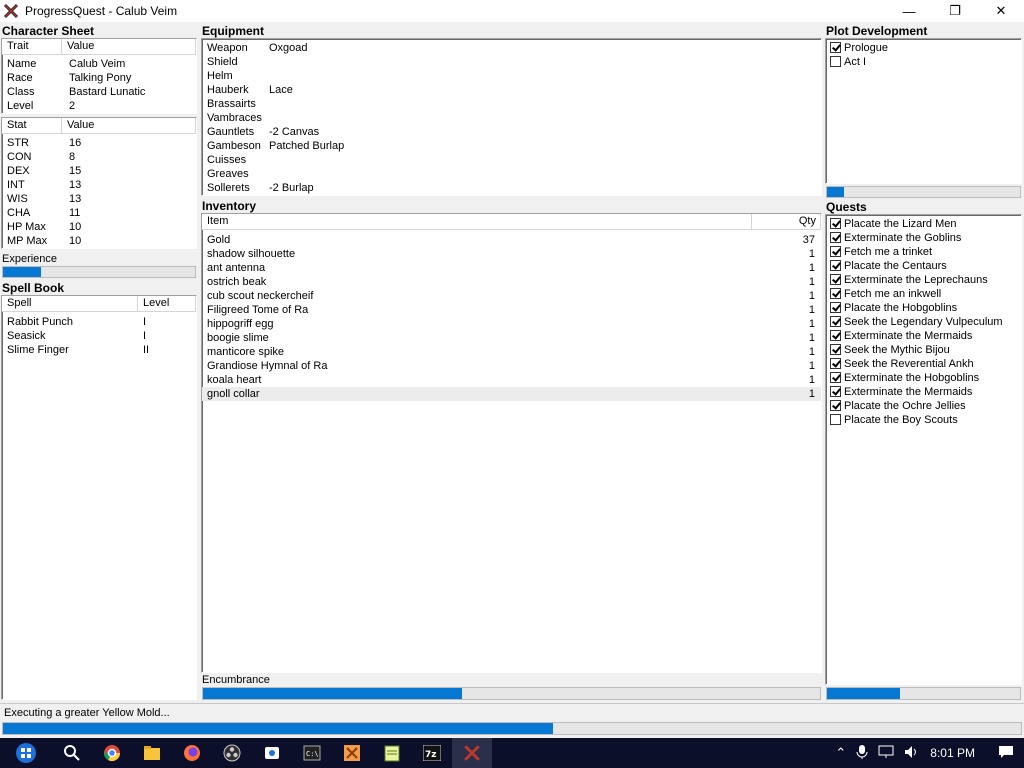 Image resolution: width=1024 pixels, height=768 pixels. What do you see at coordinates (923, 252) in the screenshot?
I see `quest-item: Fetch me a trinket` at bounding box center [923, 252].